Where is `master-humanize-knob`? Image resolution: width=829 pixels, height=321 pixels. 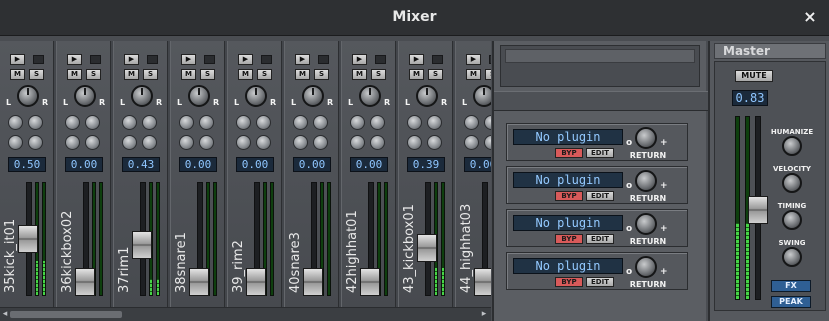
master-humanize-knob is located at coordinates (792, 146).